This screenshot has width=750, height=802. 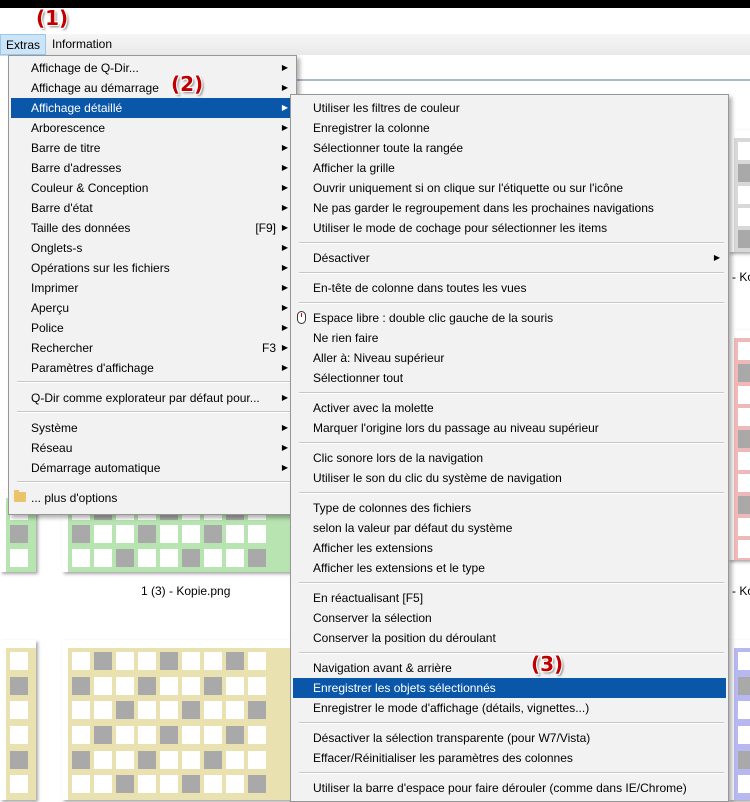 What do you see at coordinates (152, 448) in the screenshot?
I see `menu-item: Réseau ▶` at bounding box center [152, 448].